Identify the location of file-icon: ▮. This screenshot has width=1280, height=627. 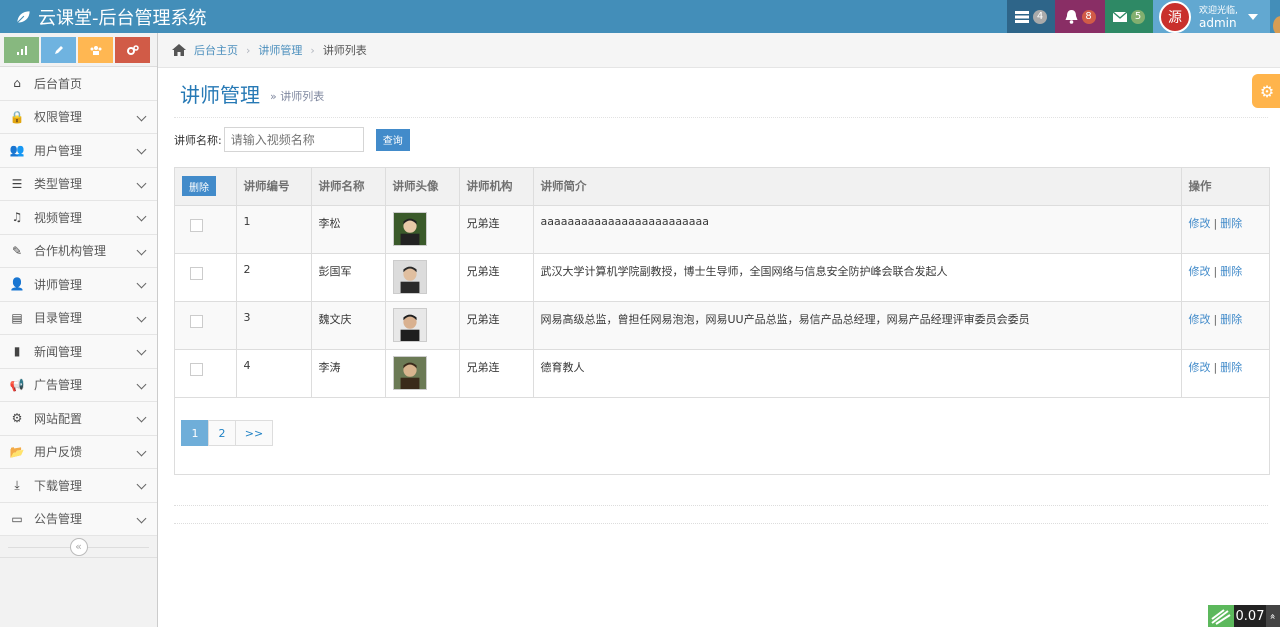
(17, 351).